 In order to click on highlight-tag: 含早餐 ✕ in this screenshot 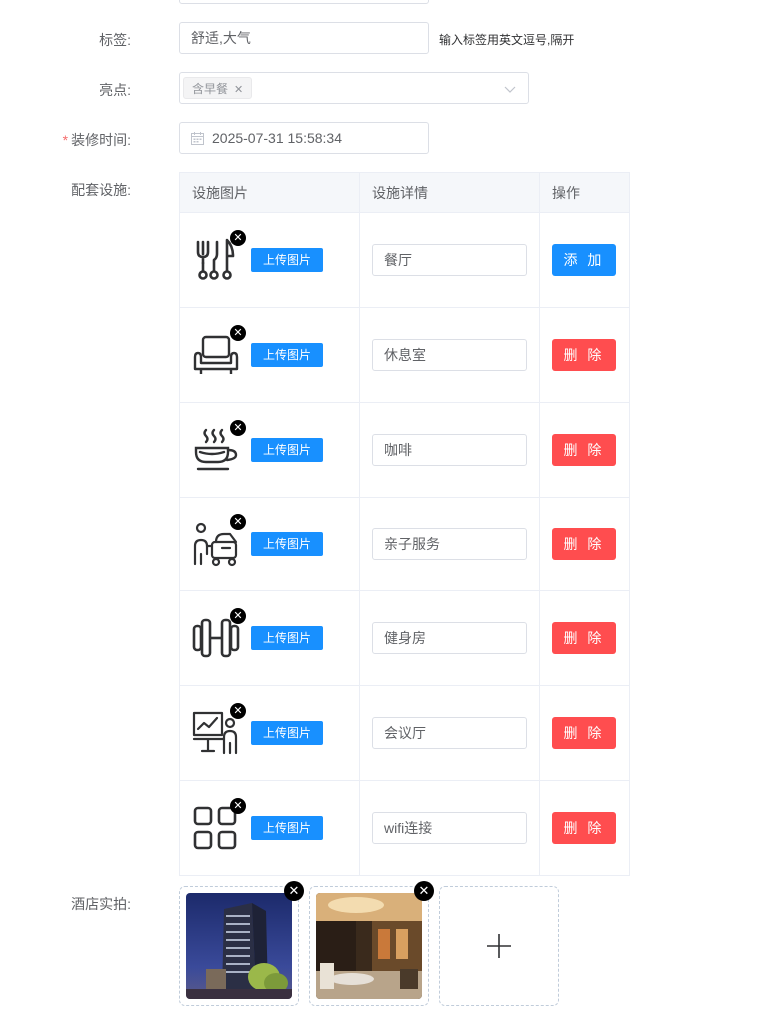, I will do `click(218, 88)`.